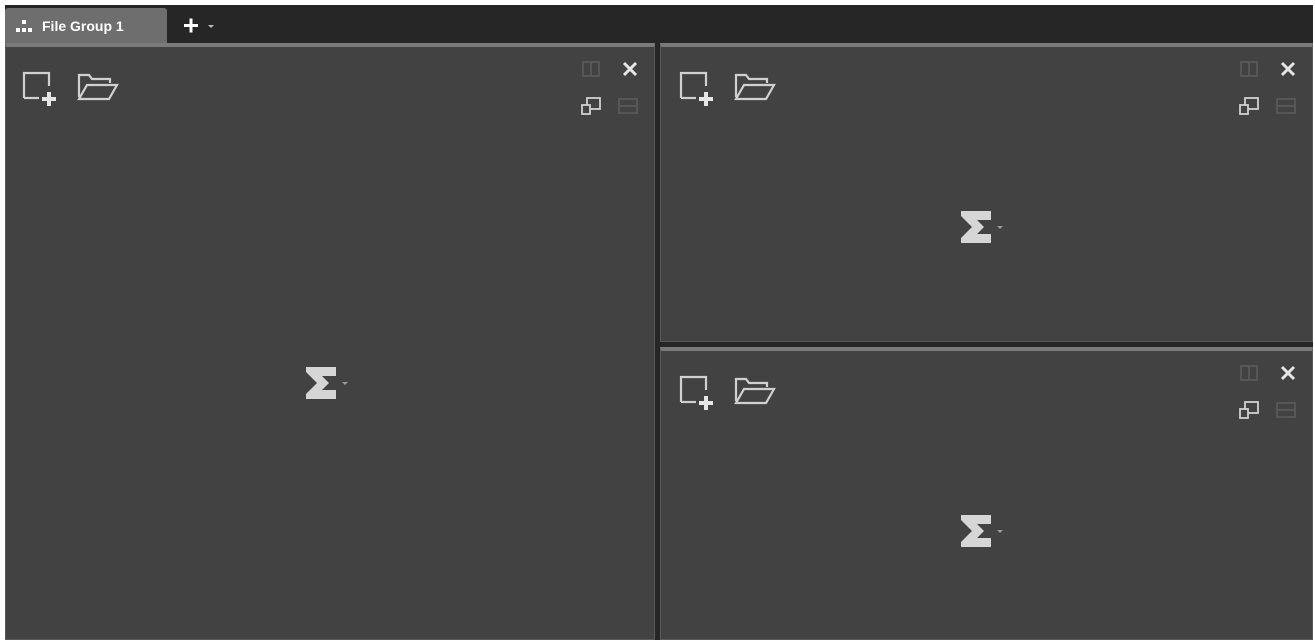  Describe the element at coordinates (659, 24) in the screenshot. I see `tab-bar: File Group 1` at that location.